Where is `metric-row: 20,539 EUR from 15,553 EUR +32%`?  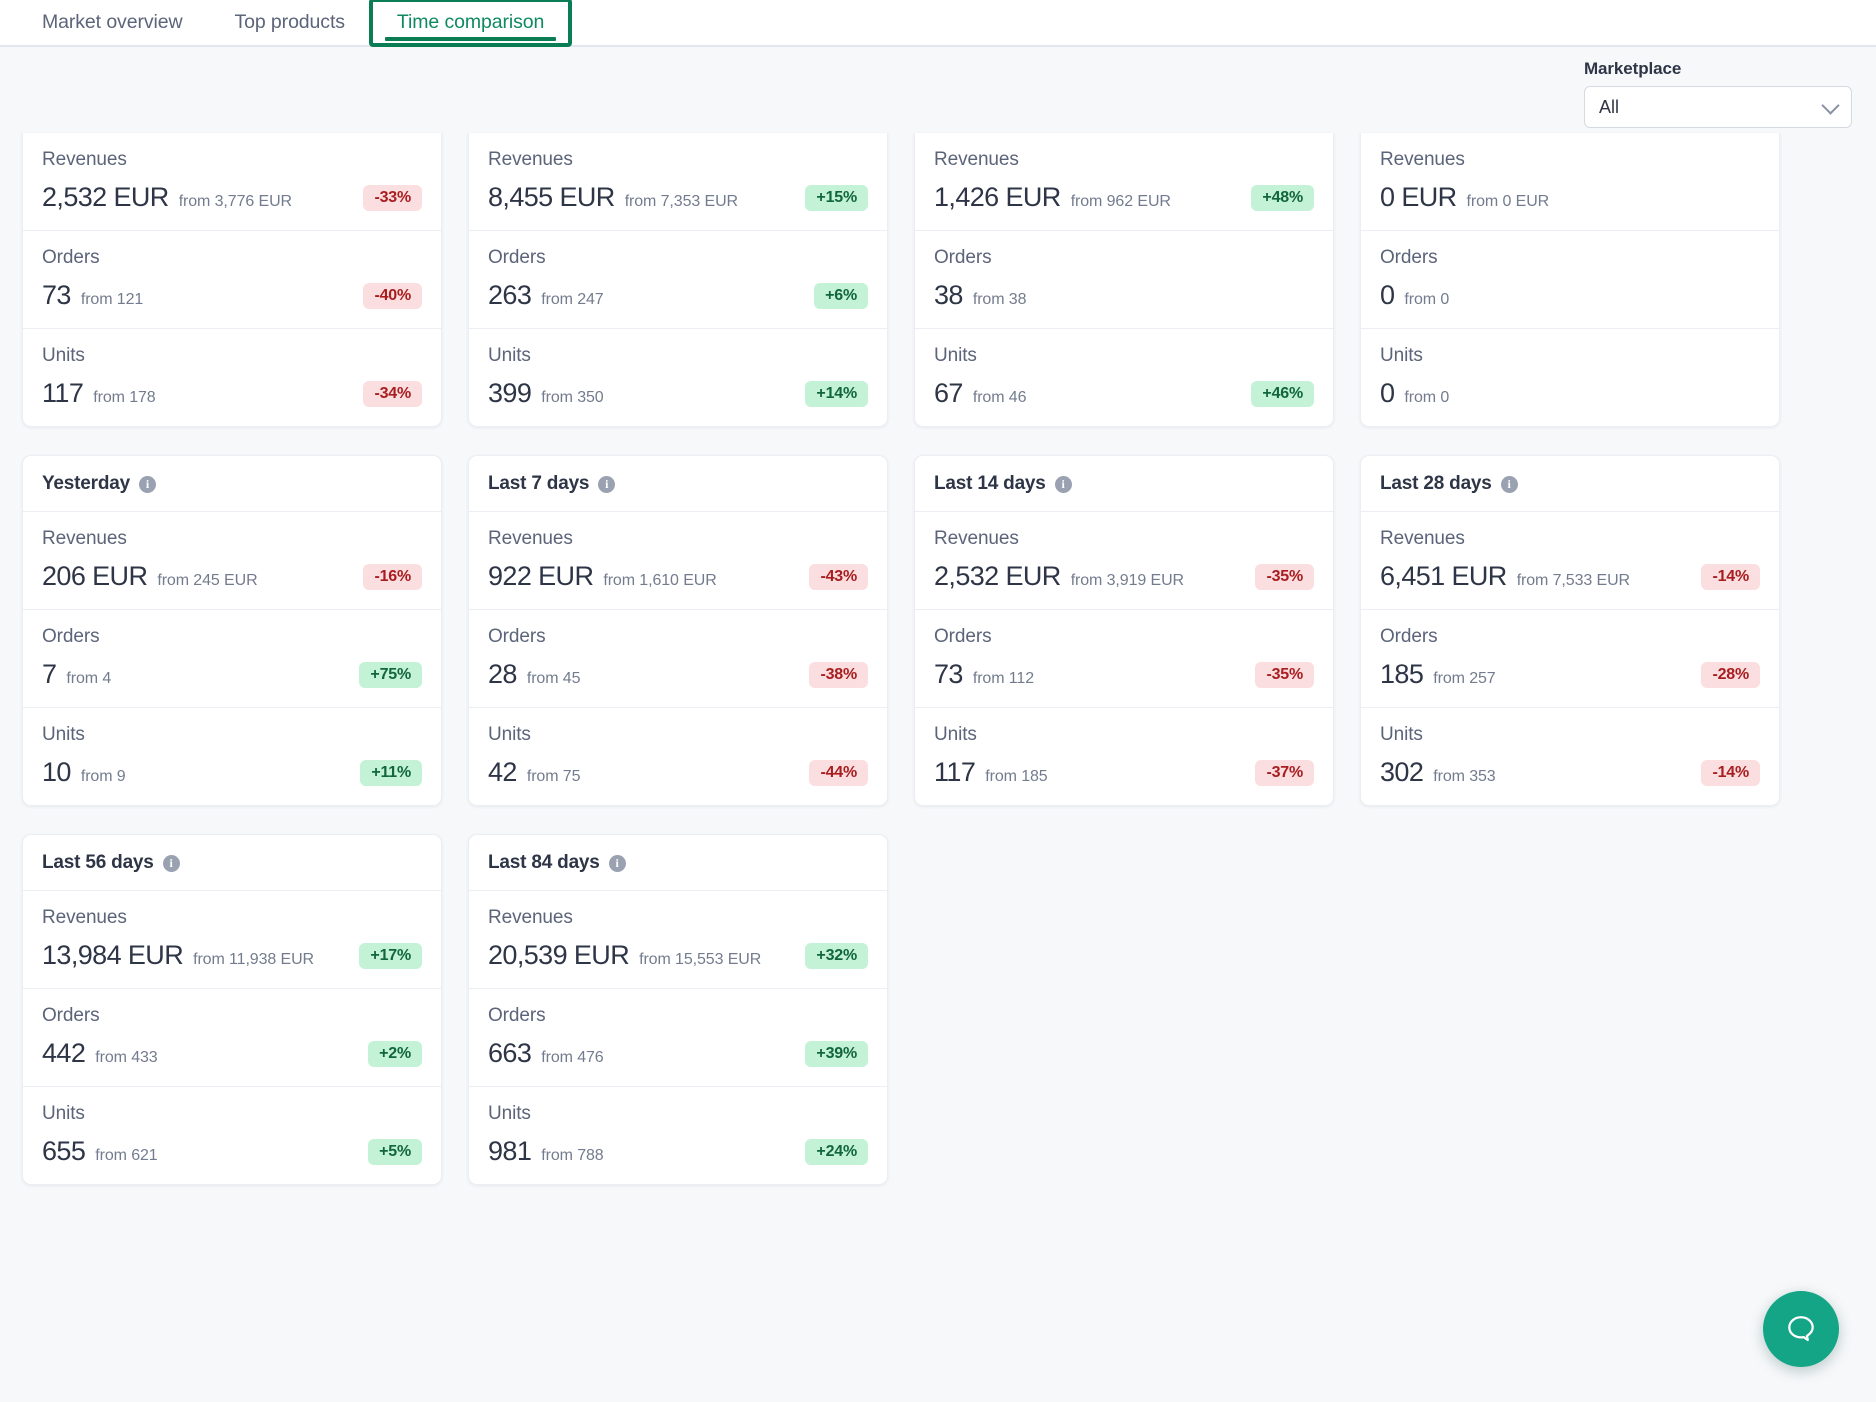 metric-row: 20,539 EUR from 15,553 EUR +32% is located at coordinates (678, 955).